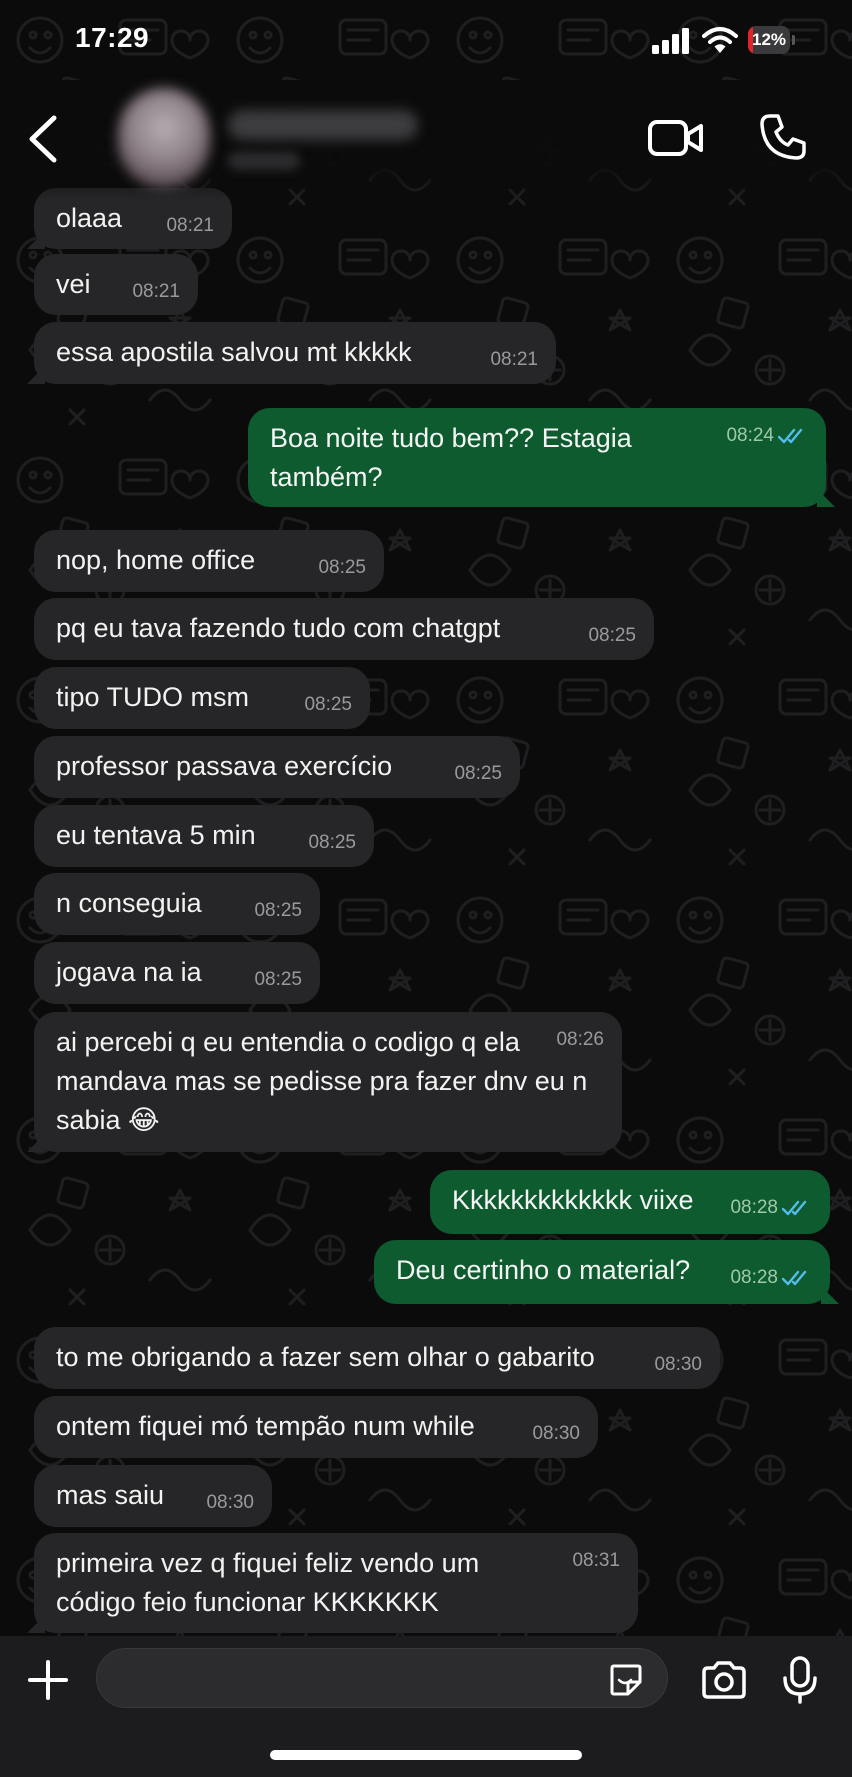  Describe the element at coordinates (265, 1426) in the screenshot. I see `message-text: ontem fiquei mó tempão num while` at that location.